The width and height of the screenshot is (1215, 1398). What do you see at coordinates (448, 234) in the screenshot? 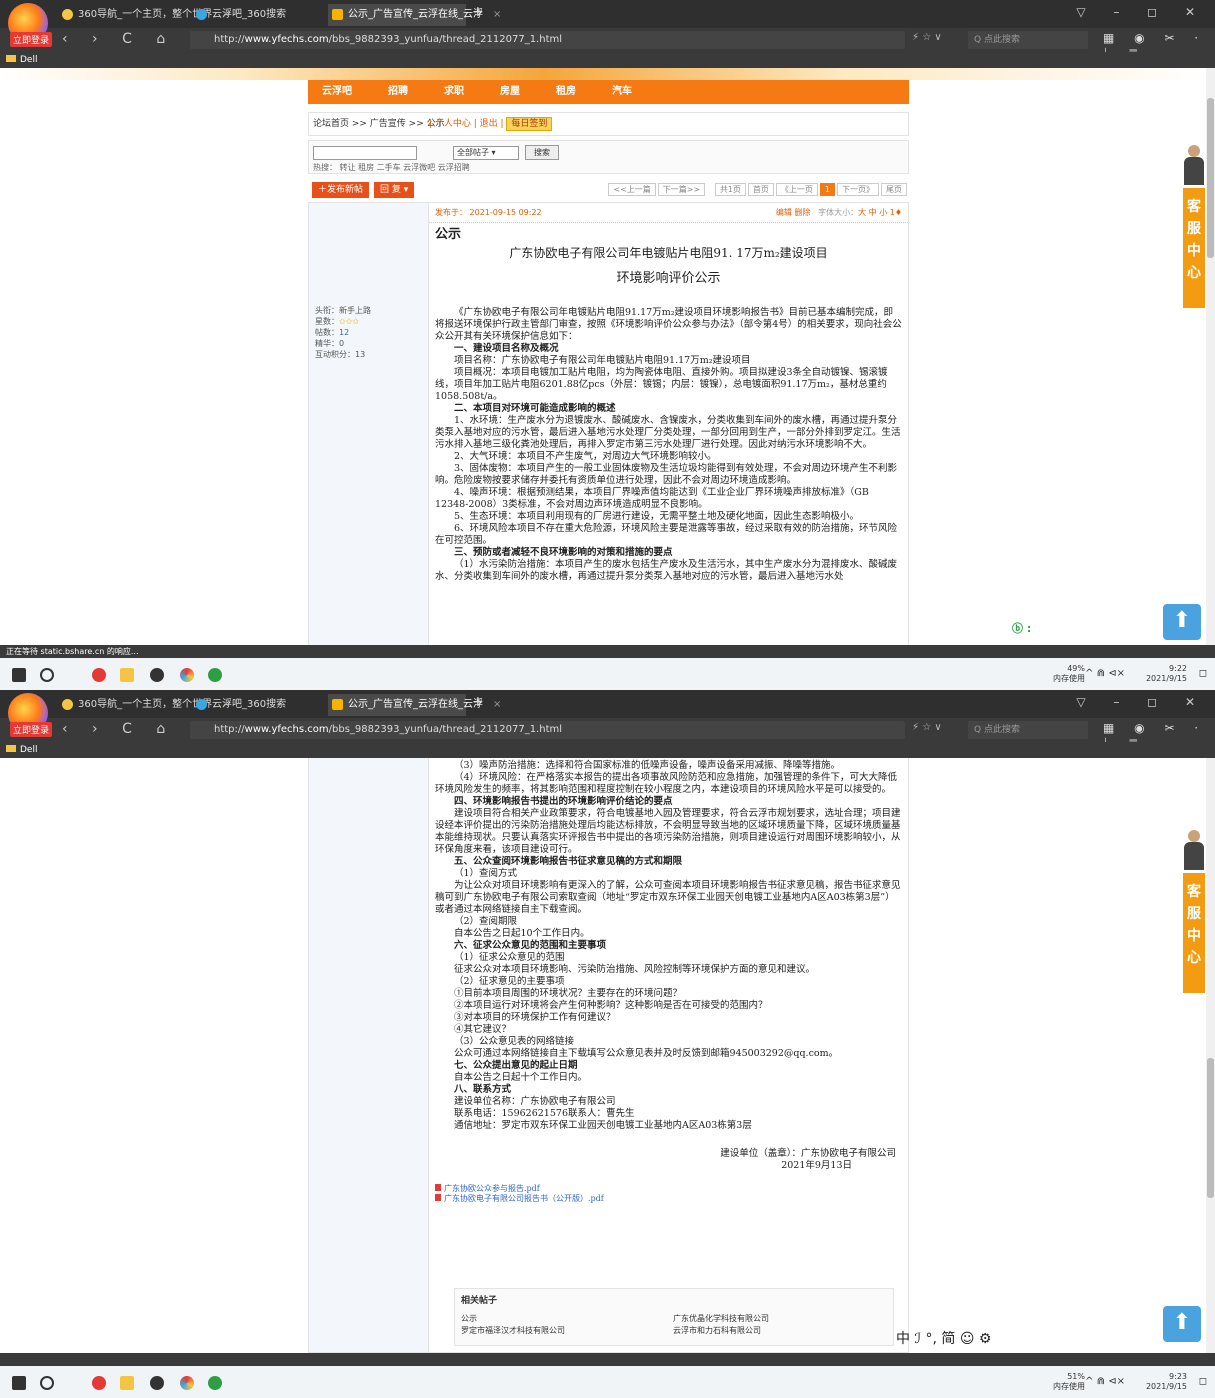
I see `post-label: 公示` at bounding box center [448, 234].